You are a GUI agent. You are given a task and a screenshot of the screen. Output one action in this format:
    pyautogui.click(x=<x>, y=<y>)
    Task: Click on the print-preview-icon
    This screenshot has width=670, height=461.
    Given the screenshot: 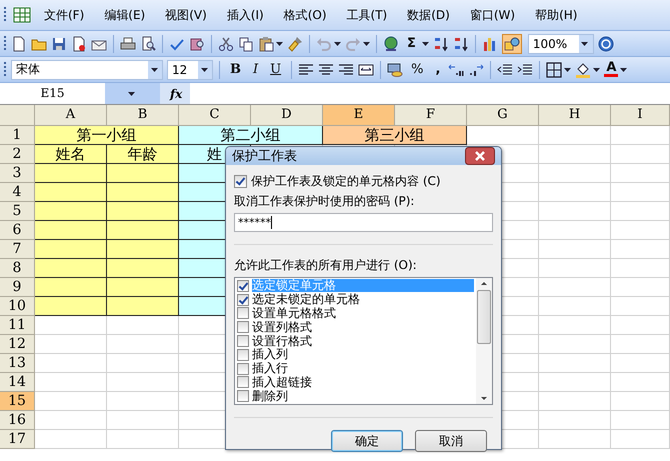 What is the action you would take?
    pyautogui.click(x=148, y=44)
    